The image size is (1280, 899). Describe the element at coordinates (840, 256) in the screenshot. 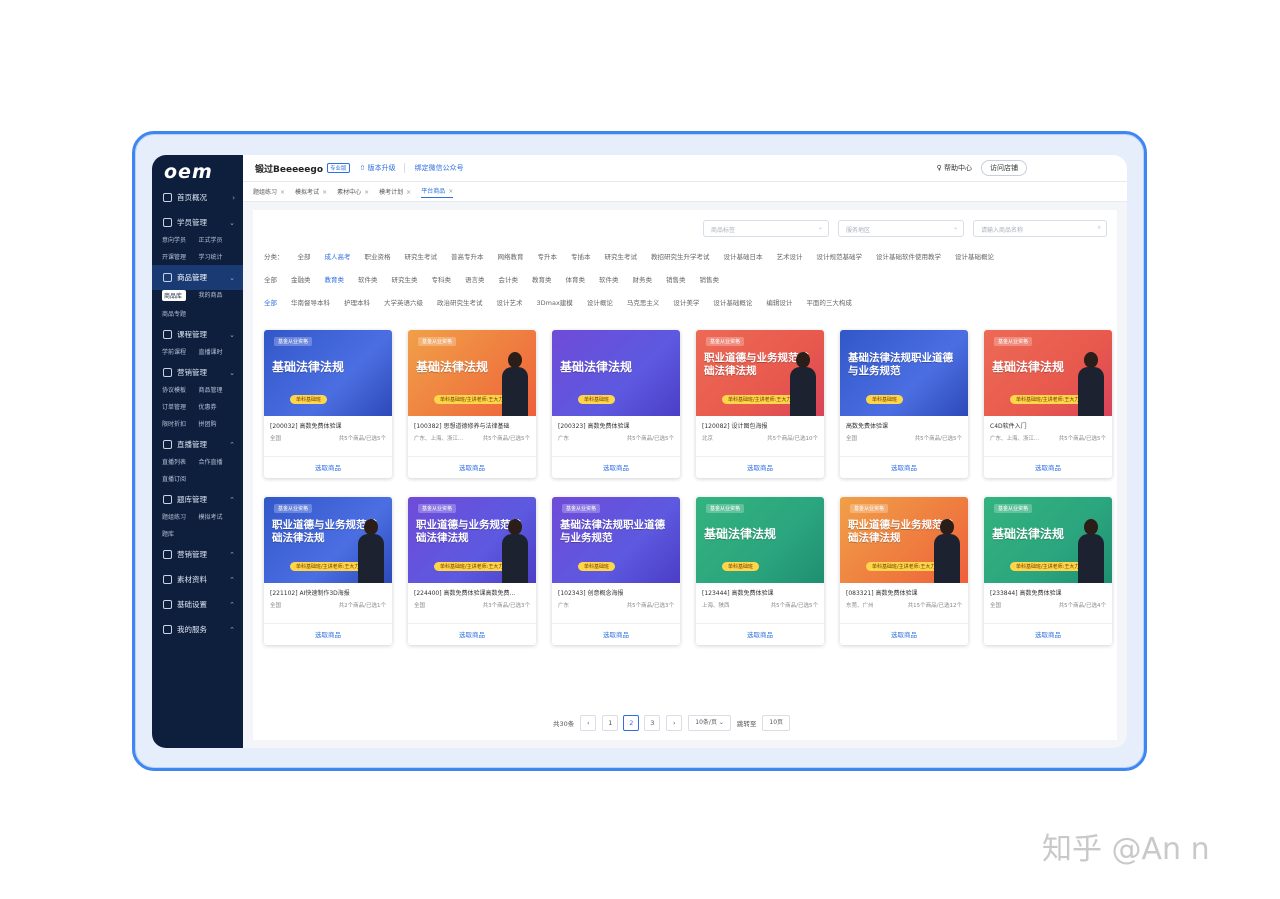

I see `category-option: 设计规范基础学` at that location.